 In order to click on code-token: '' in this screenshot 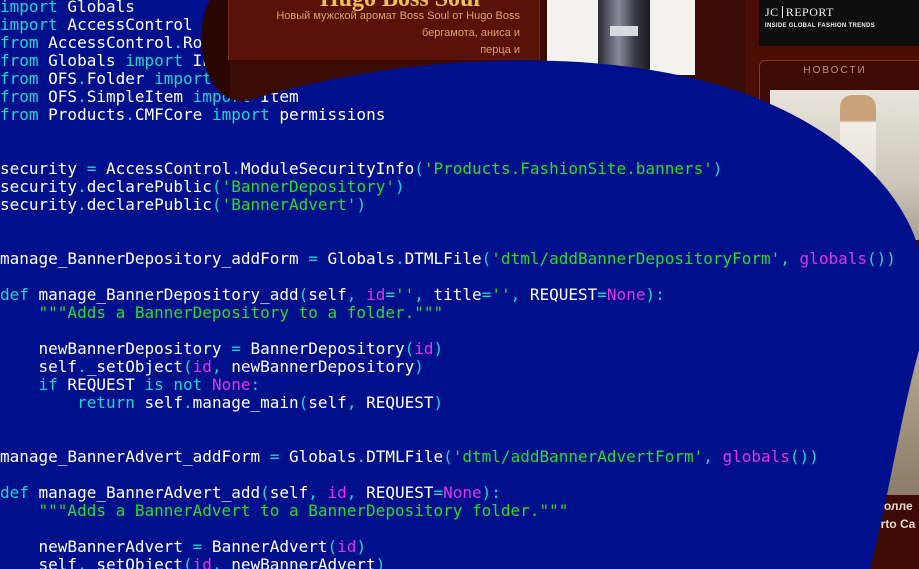, I will do `click(404, 294)`.